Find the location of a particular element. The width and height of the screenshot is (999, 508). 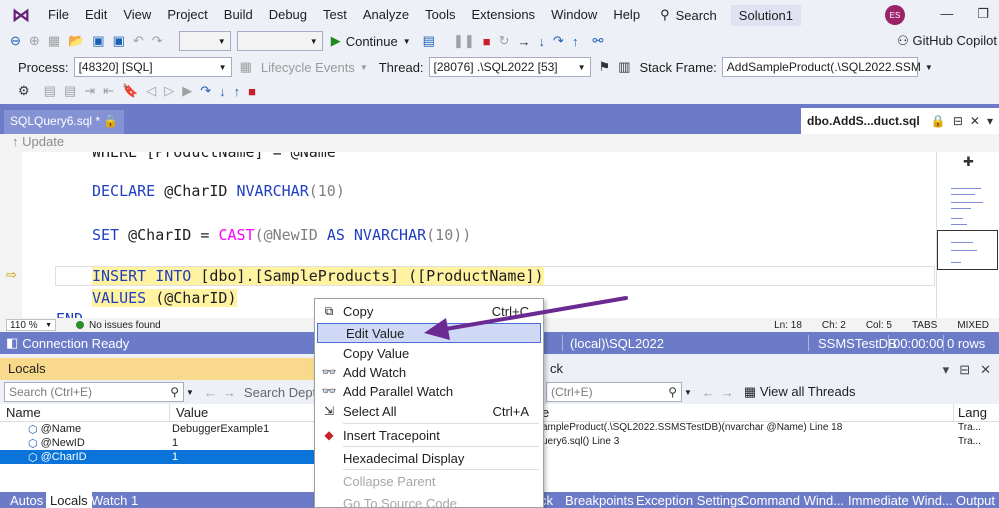

menu-tools: Tools is located at coordinates (440, 15).